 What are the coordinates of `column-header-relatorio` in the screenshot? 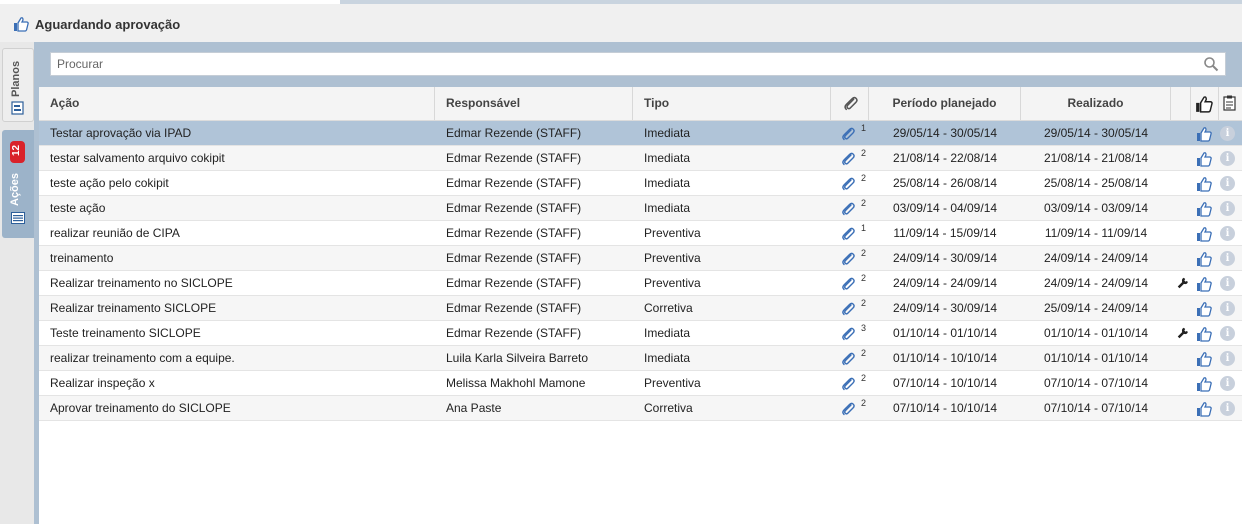 It's located at (1230, 103).